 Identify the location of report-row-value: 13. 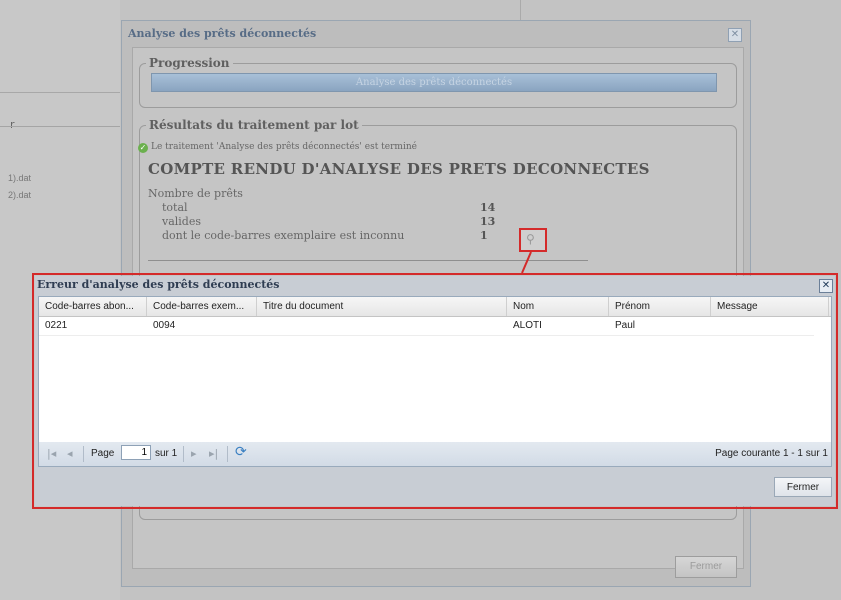
(488, 221).